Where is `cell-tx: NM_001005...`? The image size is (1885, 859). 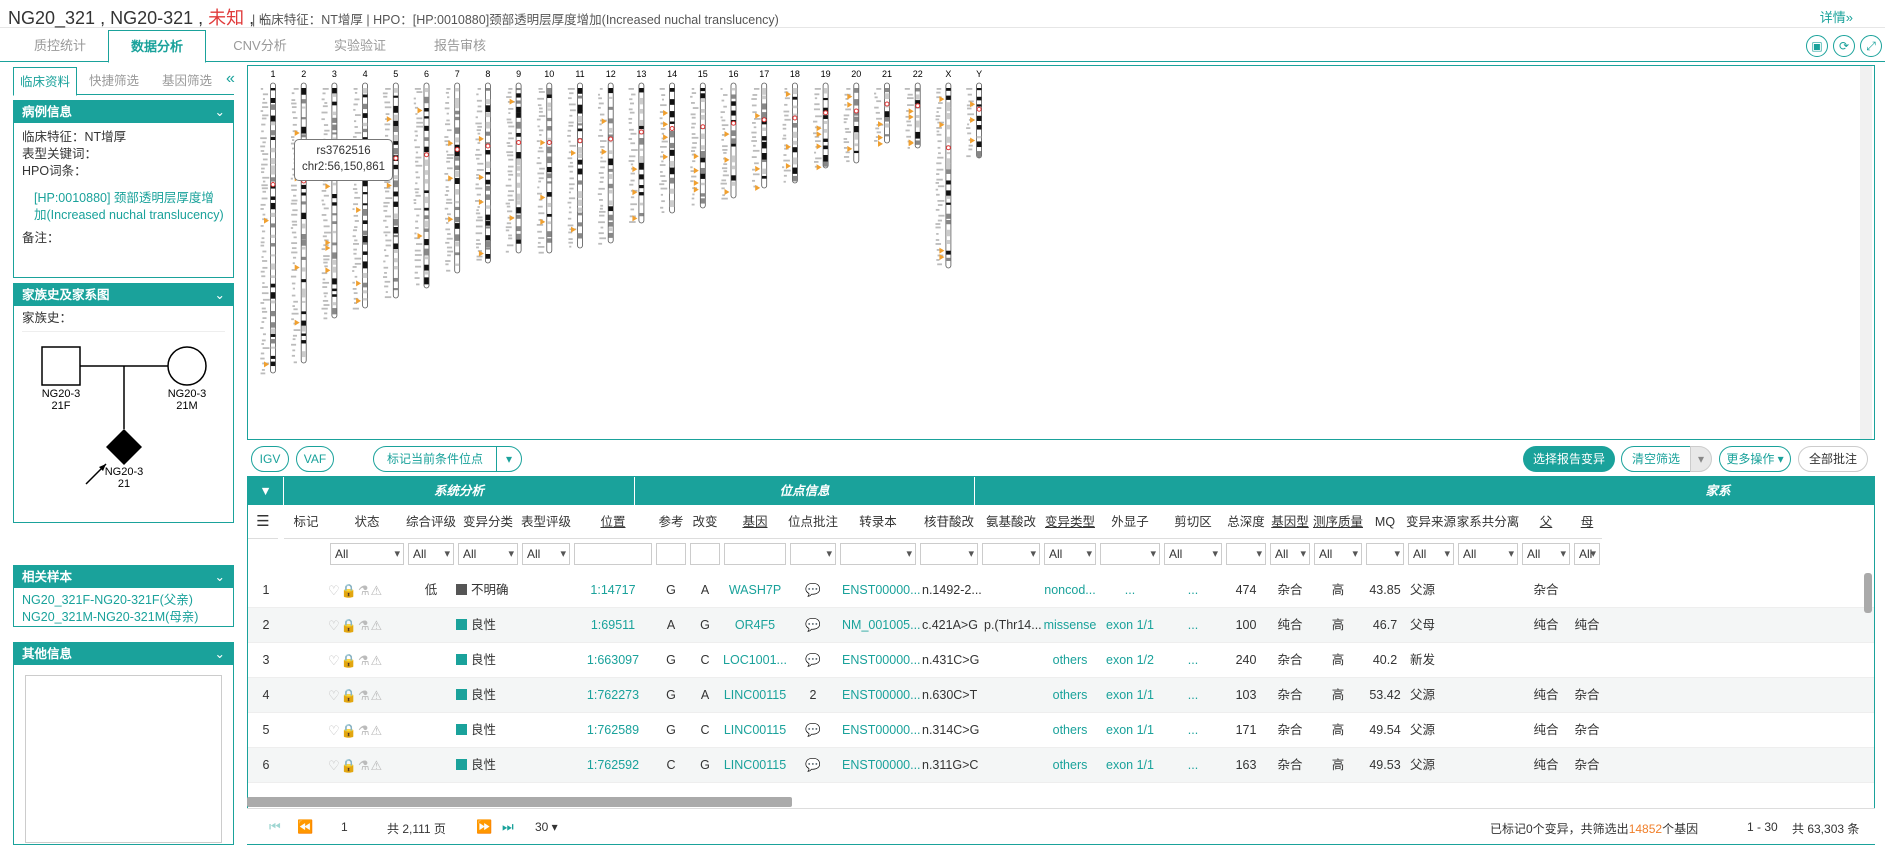
cell-tx: NM_001005... is located at coordinates (881, 625).